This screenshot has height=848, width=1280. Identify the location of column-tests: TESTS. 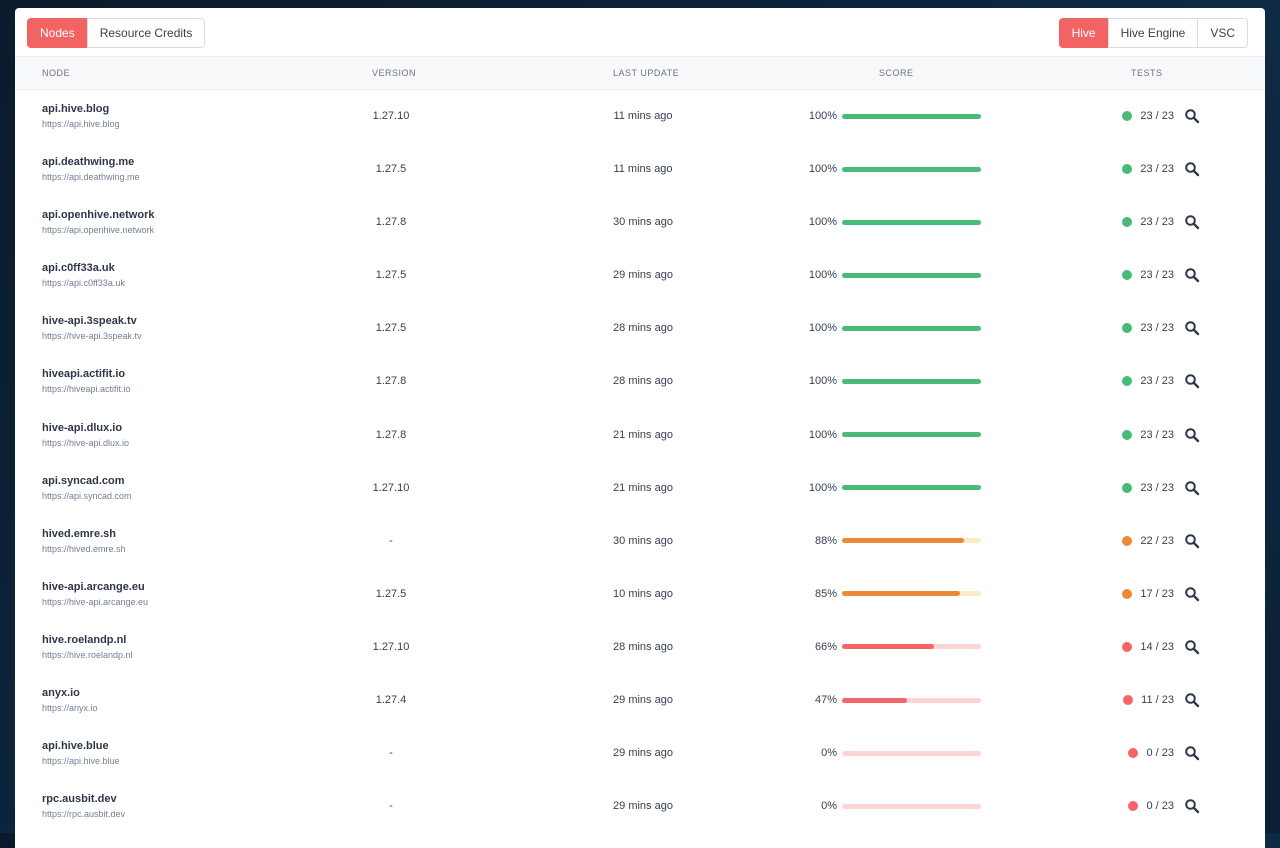
(1147, 73).